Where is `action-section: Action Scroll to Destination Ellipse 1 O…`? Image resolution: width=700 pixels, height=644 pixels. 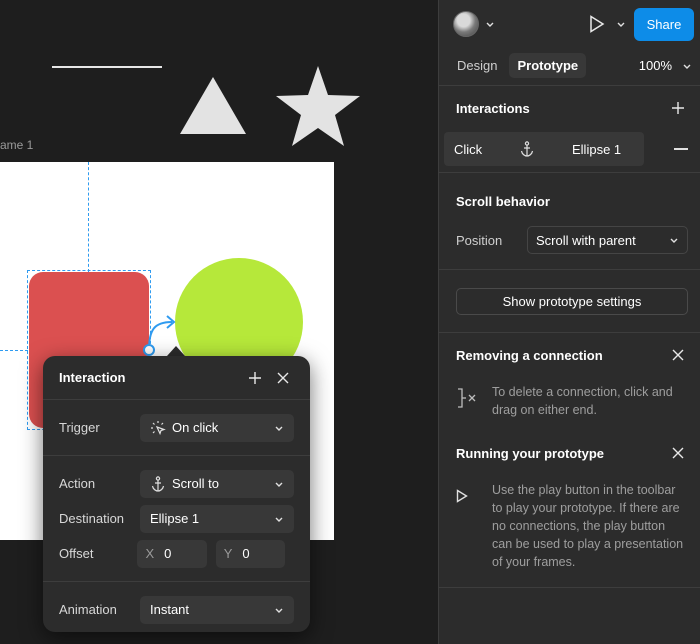 action-section: Action Scroll to Destination Ellipse 1 O… is located at coordinates (176, 519).